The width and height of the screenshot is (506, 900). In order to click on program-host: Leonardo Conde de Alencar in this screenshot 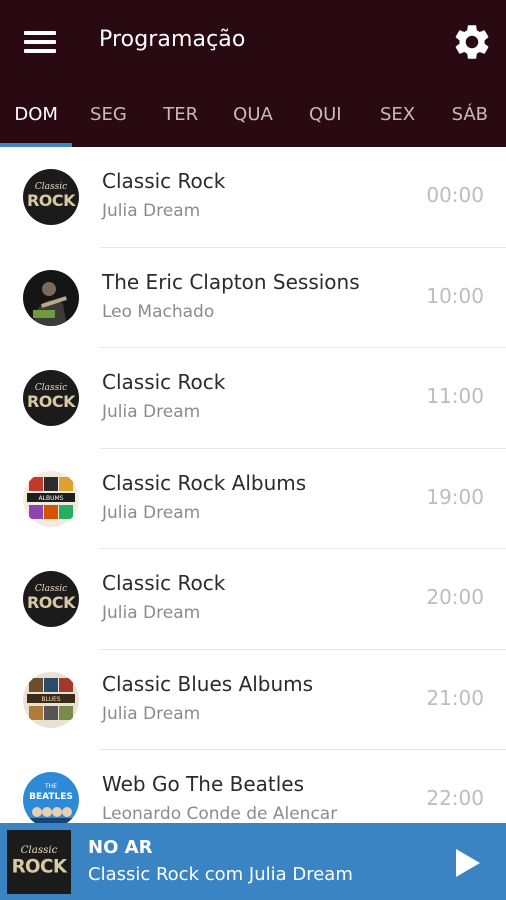, I will do `click(220, 813)`.